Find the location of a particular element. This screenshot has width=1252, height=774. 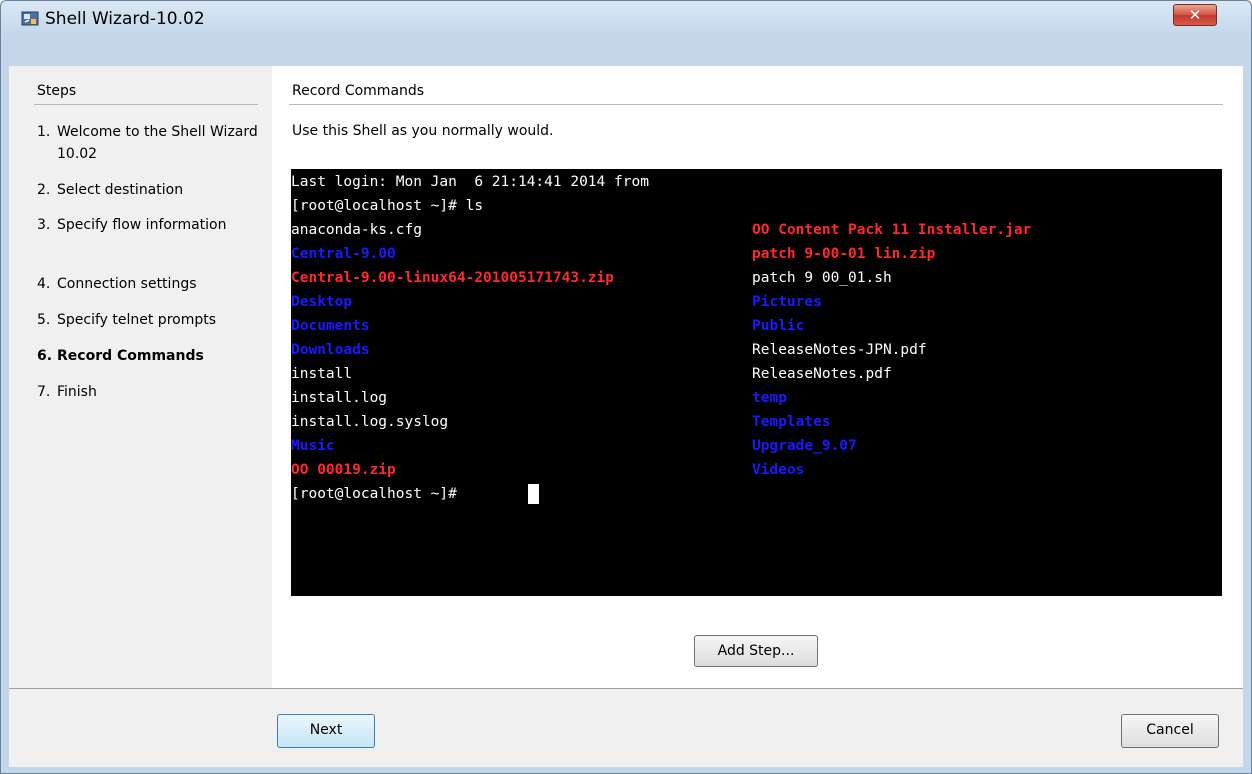

step-number: 7. is located at coordinates (44, 392).